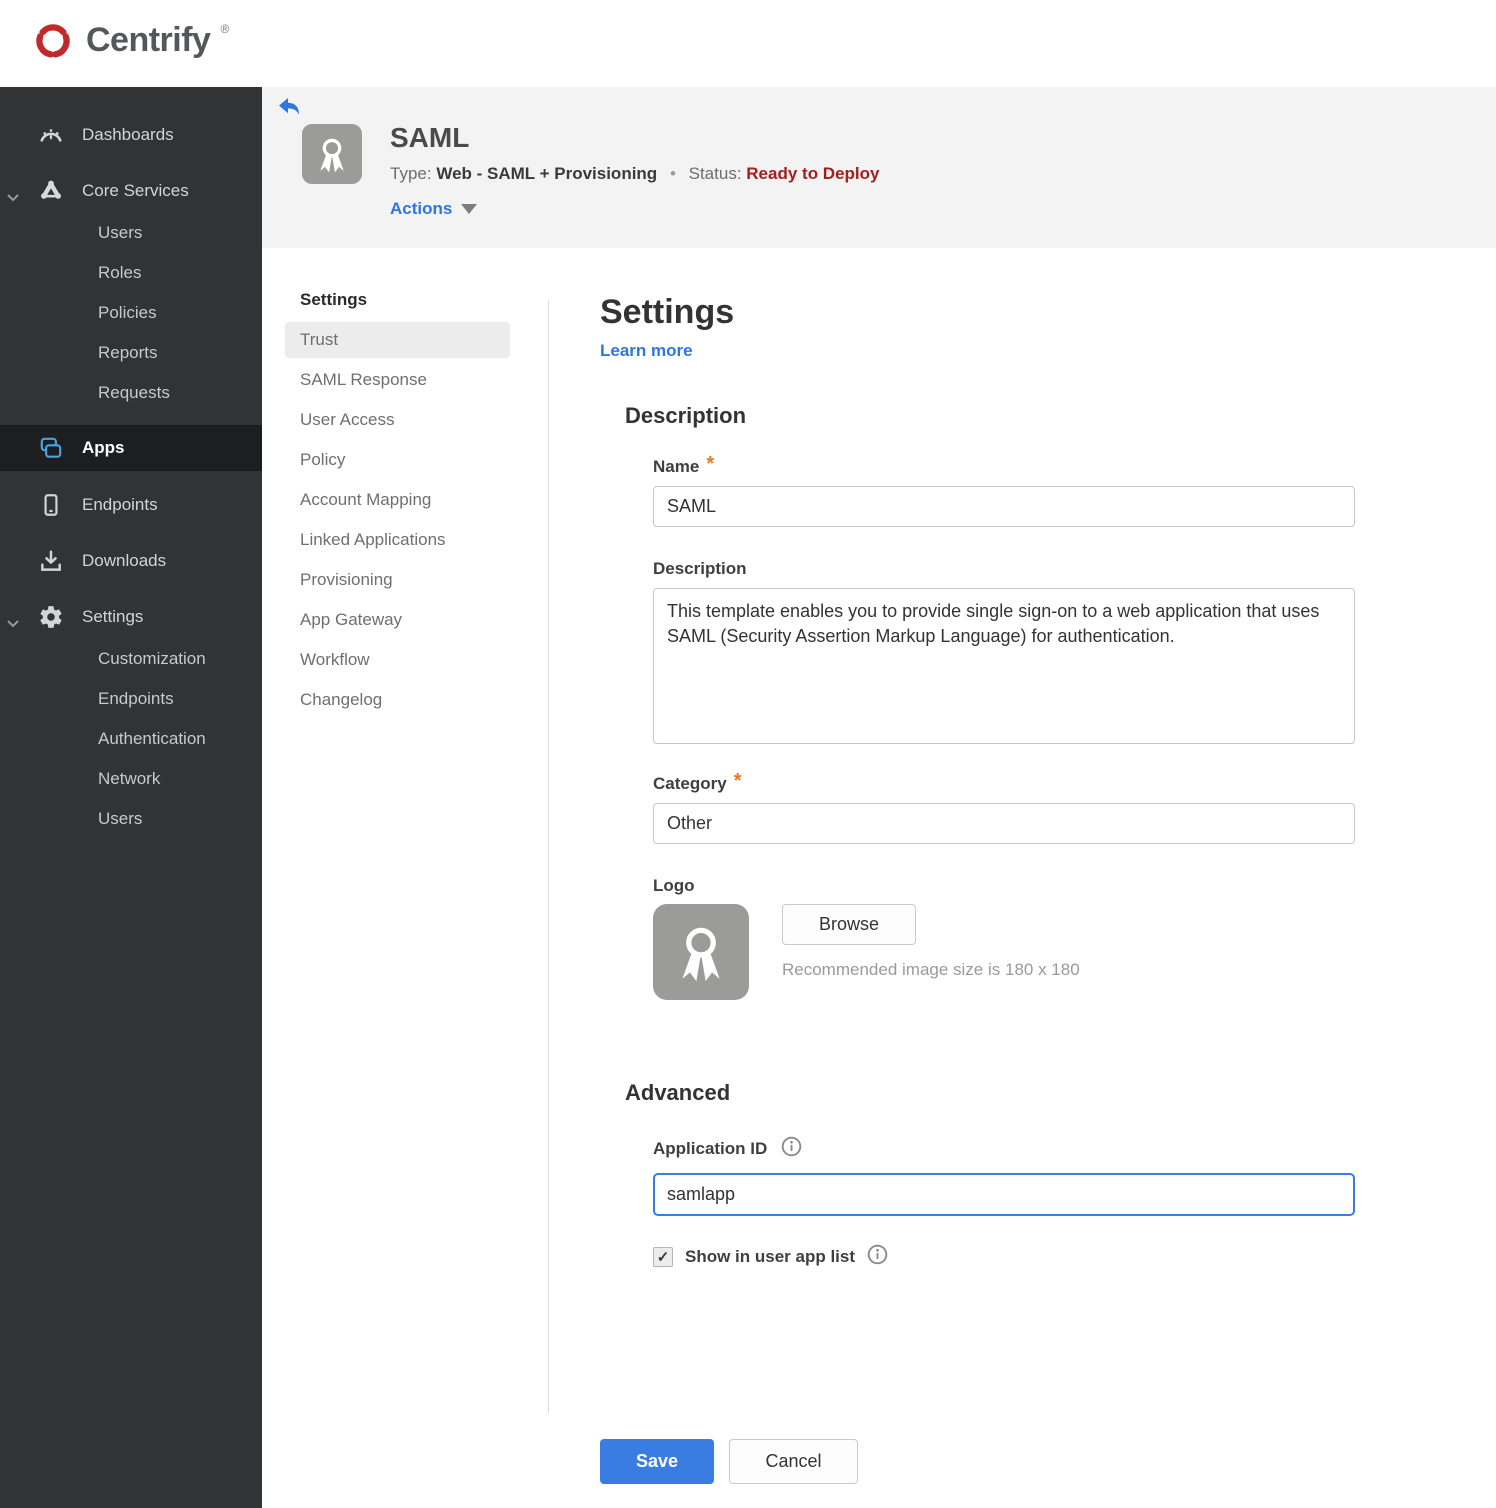  Describe the element at coordinates (13, 197) in the screenshot. I see `chevron-down-icon` at that location.